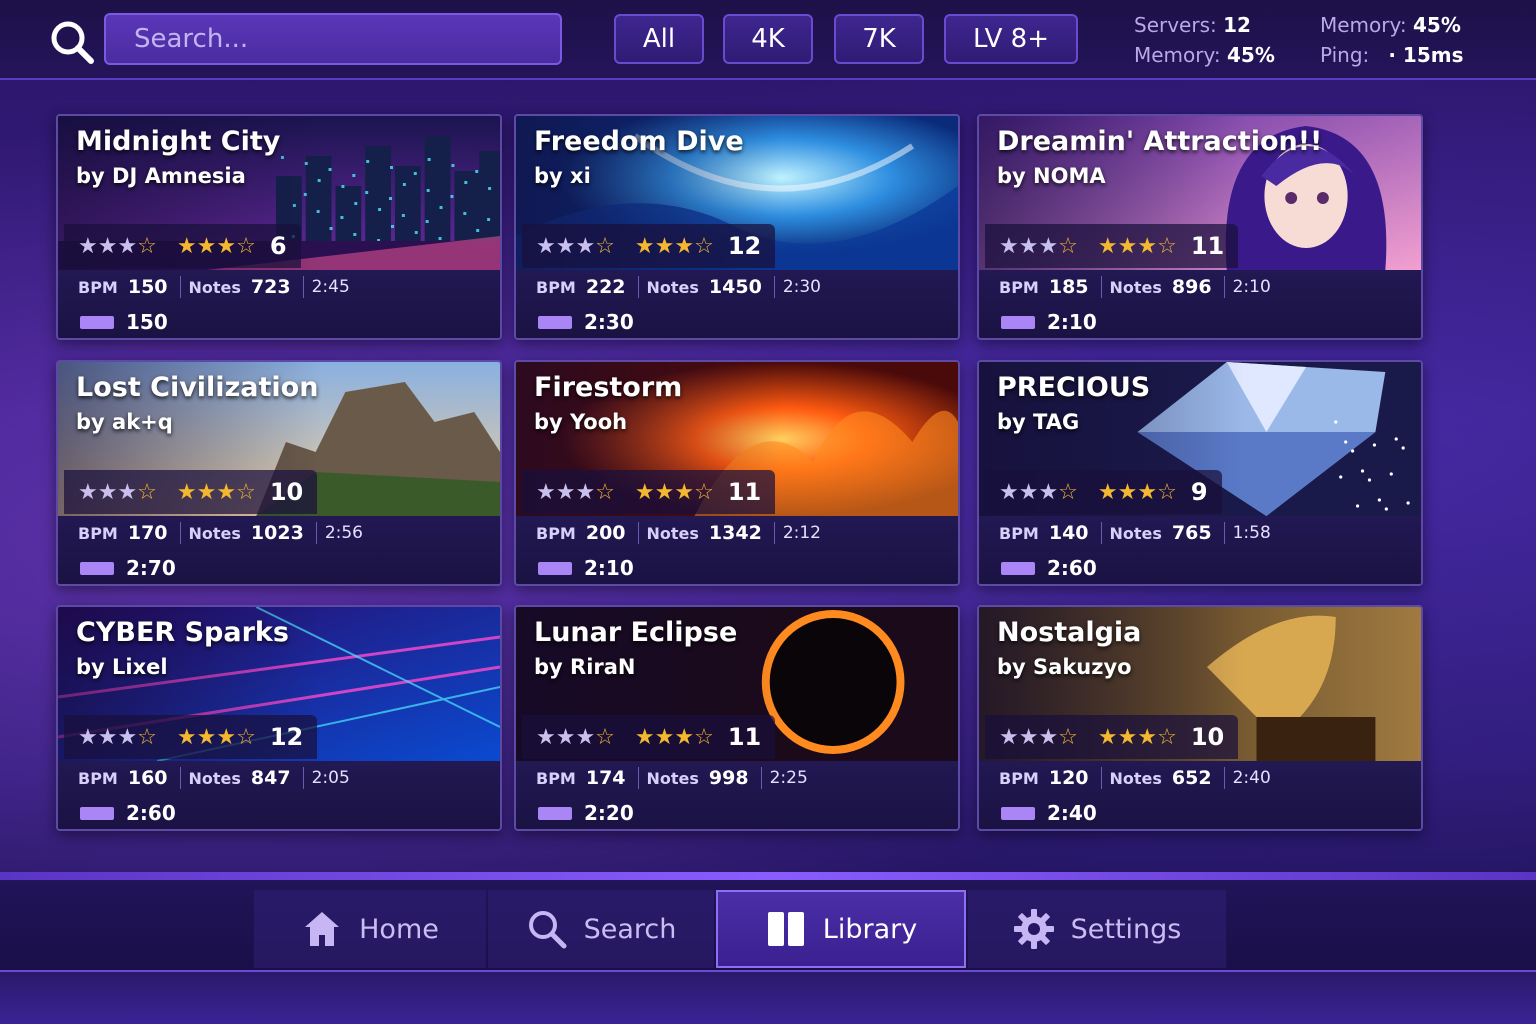  What do you see at coordinates (330, 287) in the screenshot?
I see `duration-value: 2:45` at bounding box center [330, 287].